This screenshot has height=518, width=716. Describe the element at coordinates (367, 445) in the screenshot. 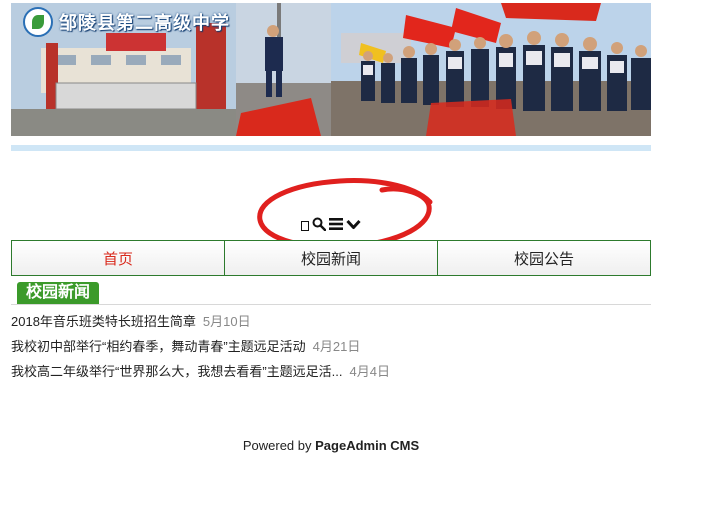

I see `footer-brand-link: PageAdmin CMS` at that location.